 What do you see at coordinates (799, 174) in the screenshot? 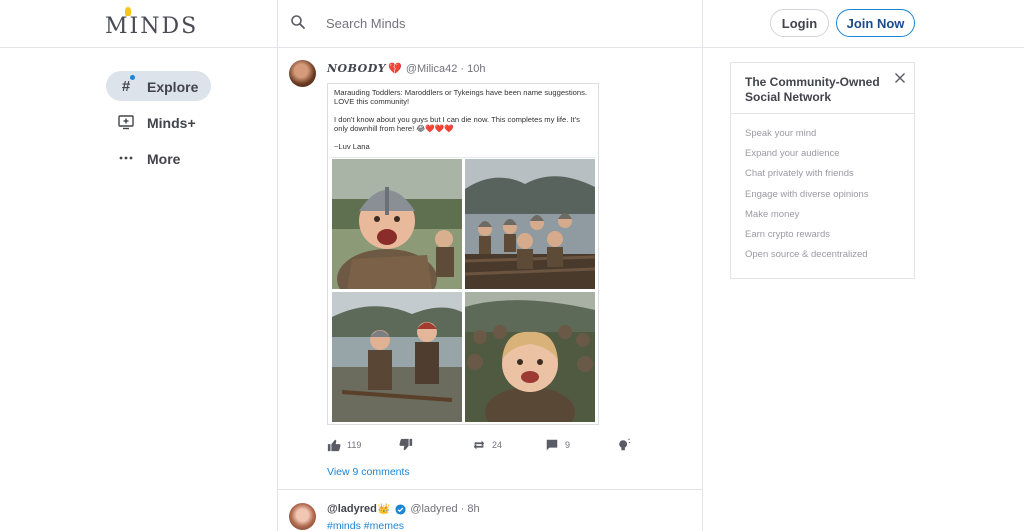
I see `list-item: Chat privately with friends` at bounding box center [799, 174].